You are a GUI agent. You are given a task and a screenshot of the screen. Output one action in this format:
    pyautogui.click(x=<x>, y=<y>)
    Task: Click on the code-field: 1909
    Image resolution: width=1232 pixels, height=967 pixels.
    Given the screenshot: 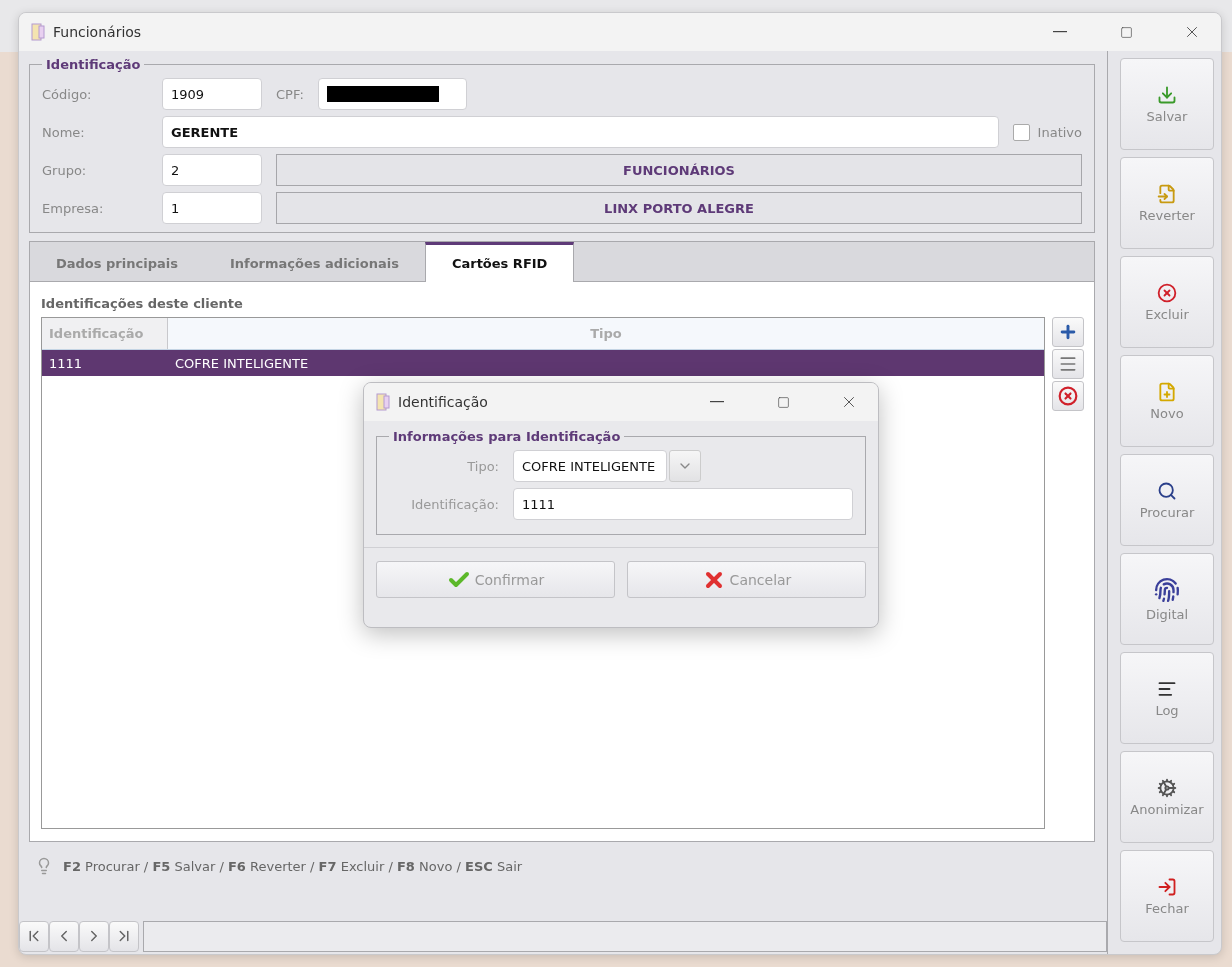 What is the action you would take?
    pyautogui.click(x=212, y=94)
    